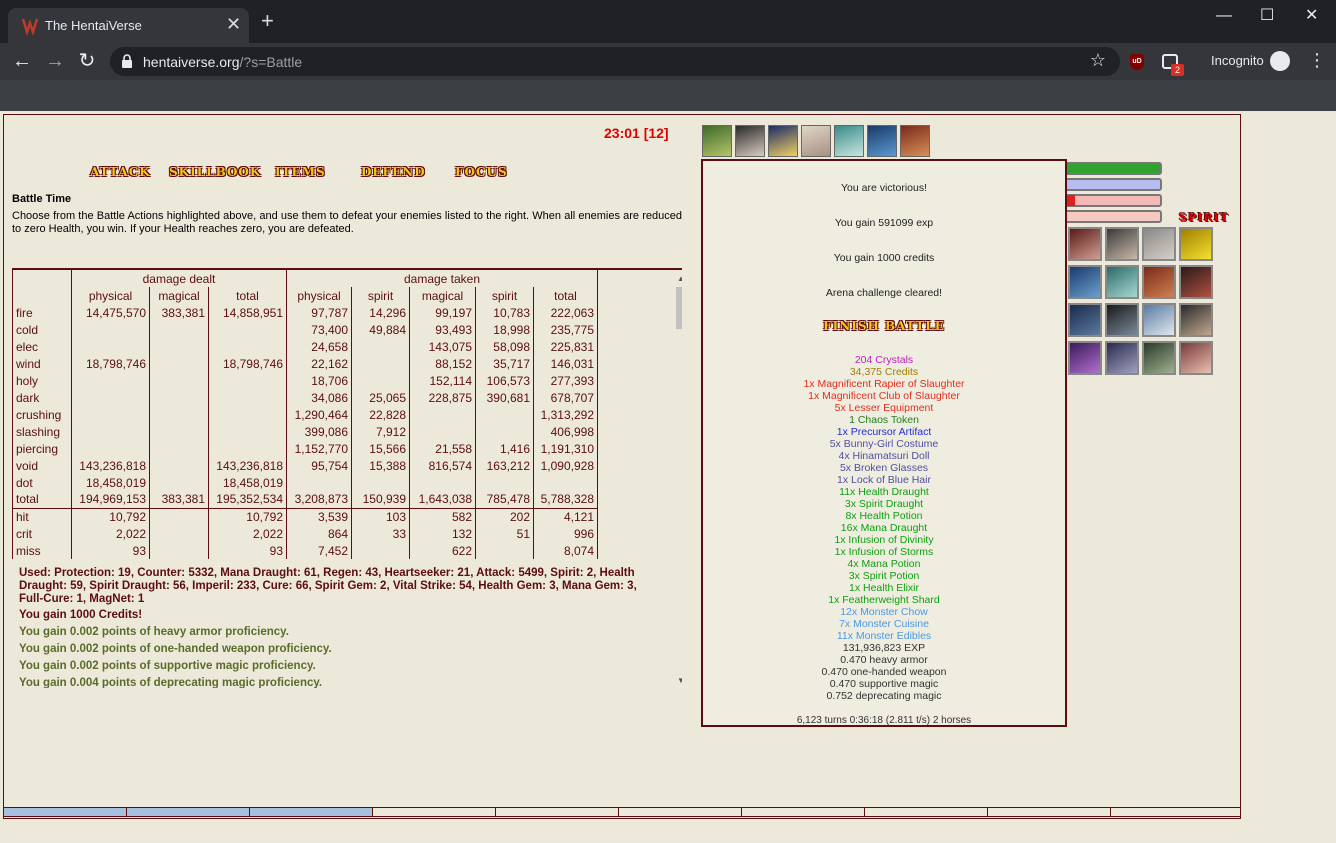 The image size is (1336, 843). I want to click on skillbook-button: SKILLBOOK, so click(215, 172).